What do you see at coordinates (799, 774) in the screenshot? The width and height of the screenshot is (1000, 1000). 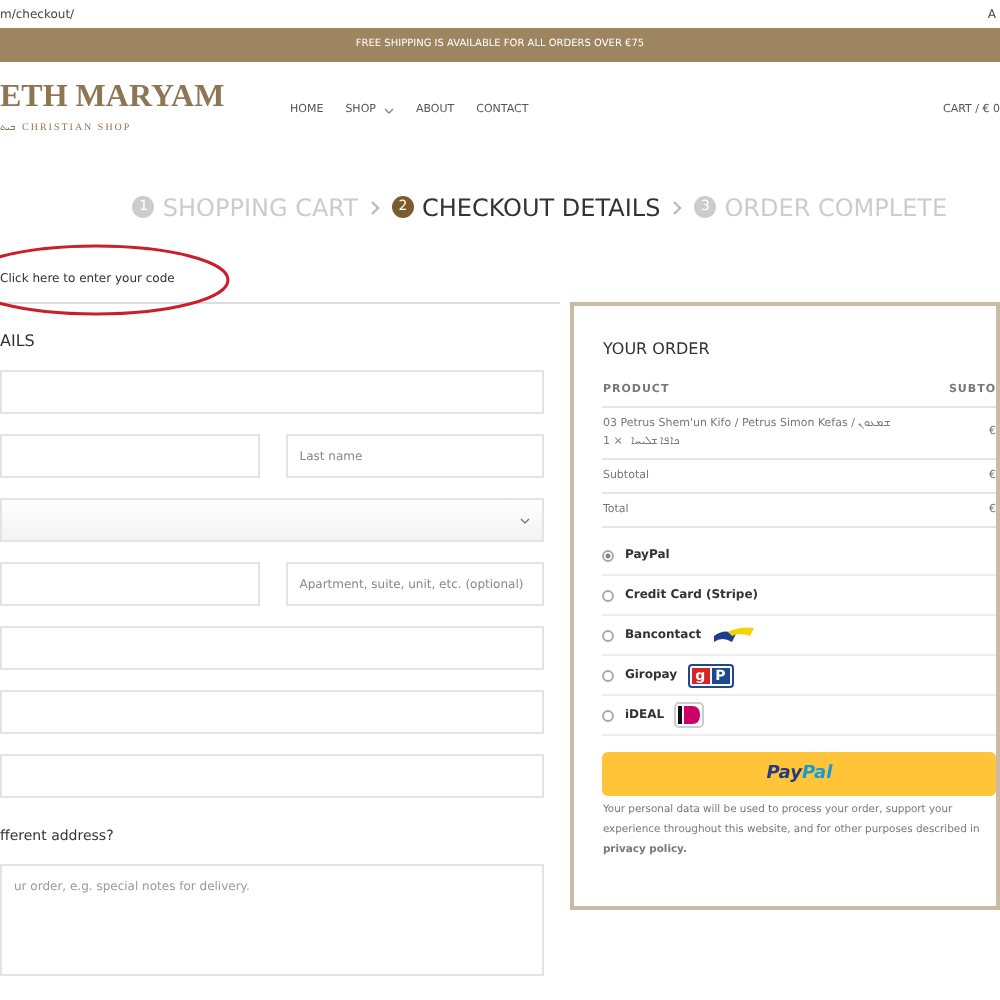 I see `paypal-button: PayPal` at bounding box center [799, 774].